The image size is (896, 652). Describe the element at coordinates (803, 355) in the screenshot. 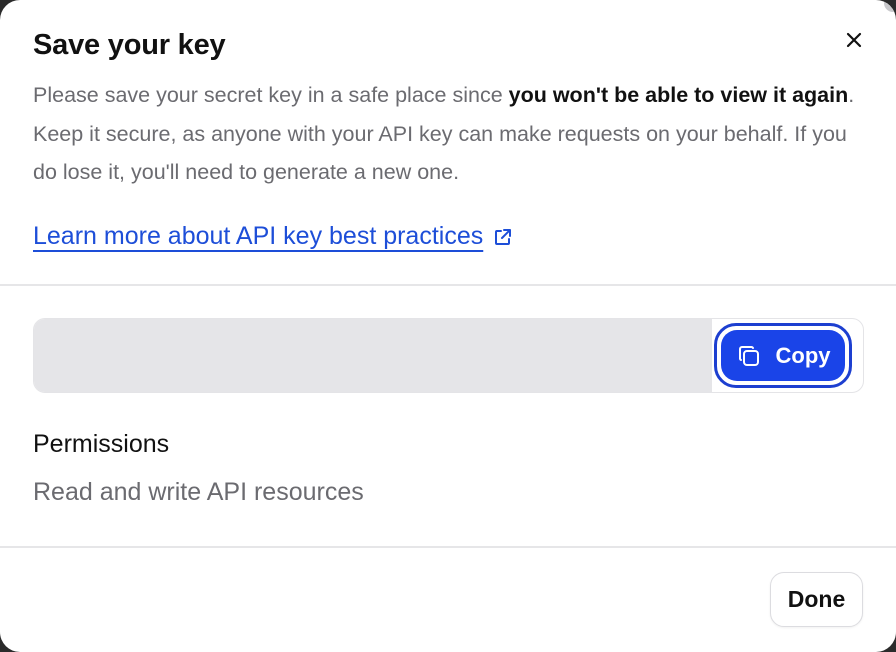

I see `copy-label: Copy` at that location.